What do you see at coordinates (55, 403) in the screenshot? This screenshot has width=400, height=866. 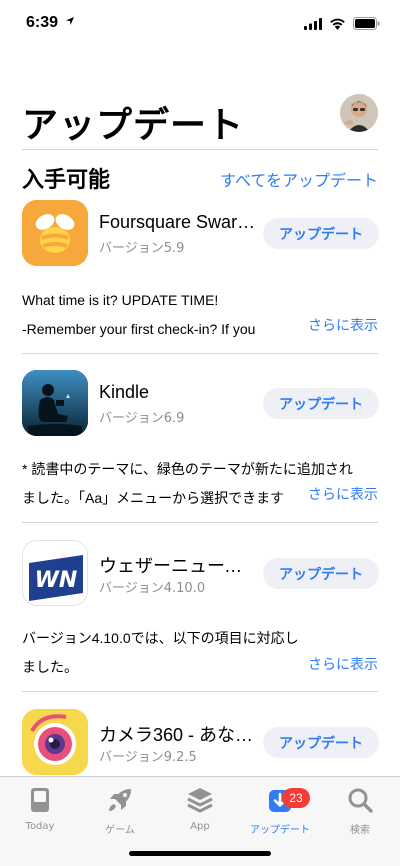 I see `kindle-reader-icon` at bounding box center [55, 403].